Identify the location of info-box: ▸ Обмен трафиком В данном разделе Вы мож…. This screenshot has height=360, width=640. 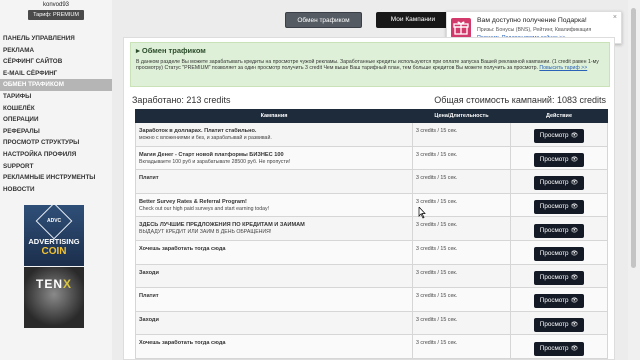
(370, 64).